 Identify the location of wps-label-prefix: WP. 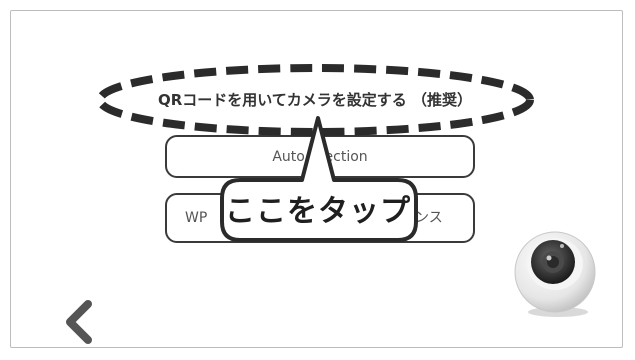
(196, 218).